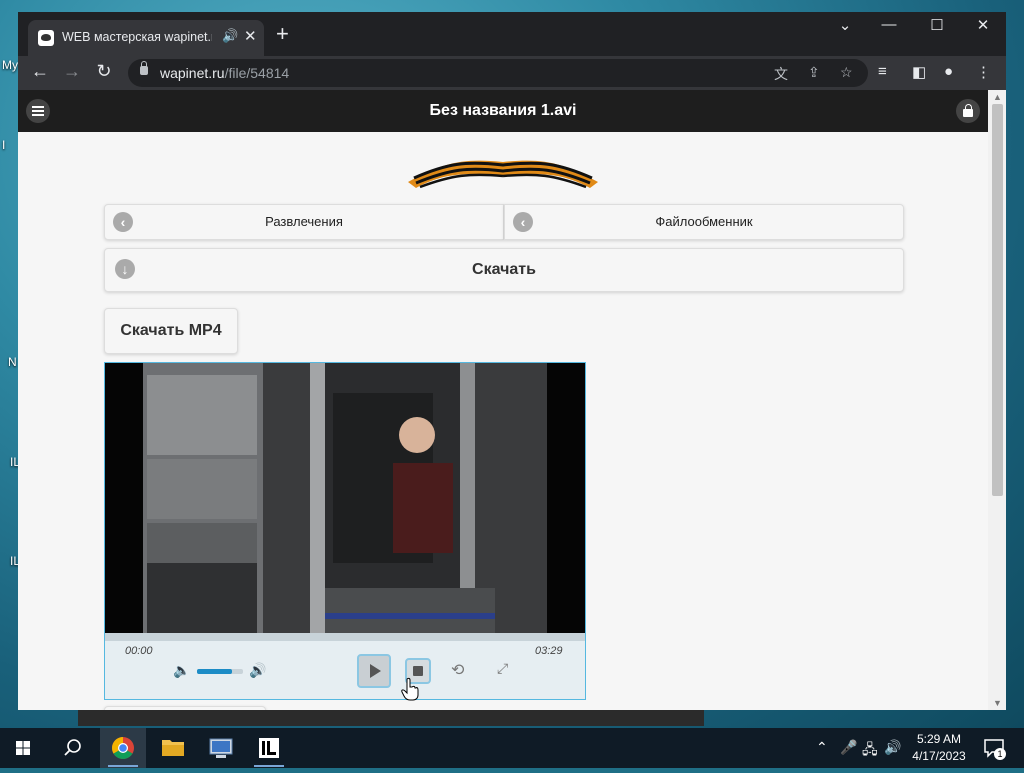 Image resolution: width=1024 pixels, height=773 pixels. I want to click on nav-fileshare-button: ‹ Файлообменник, so click(704, 222).